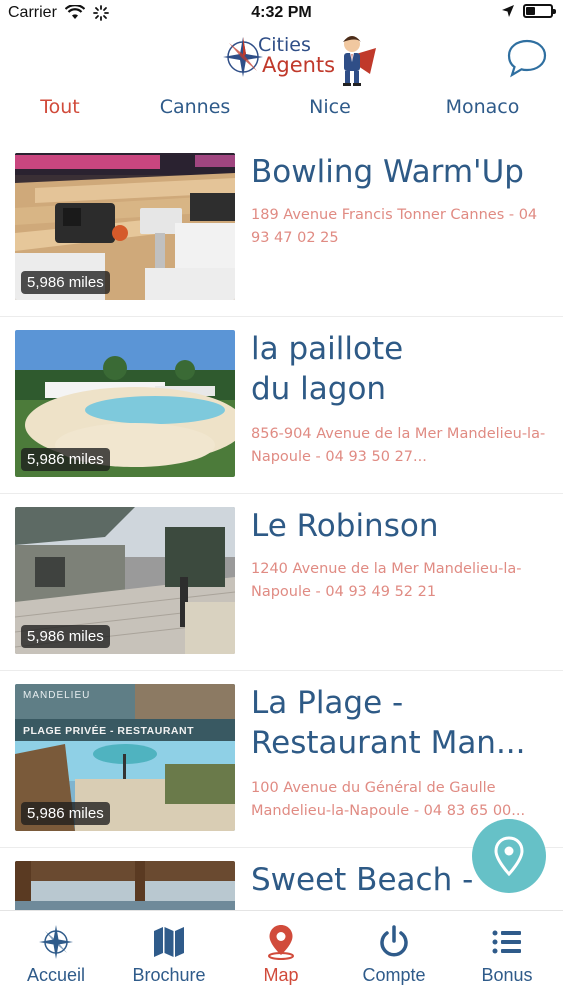  I want to click on status-time: 4:32 PM, so click(281, 12).